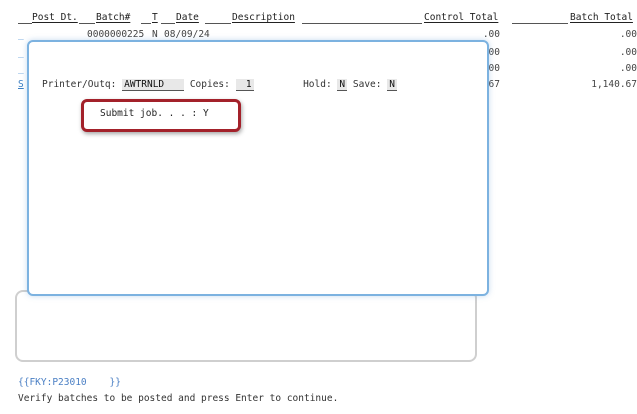  Describe the element at coordinates (209, 84) in the screenshot. I see `copies-label: Copies:` at that location.